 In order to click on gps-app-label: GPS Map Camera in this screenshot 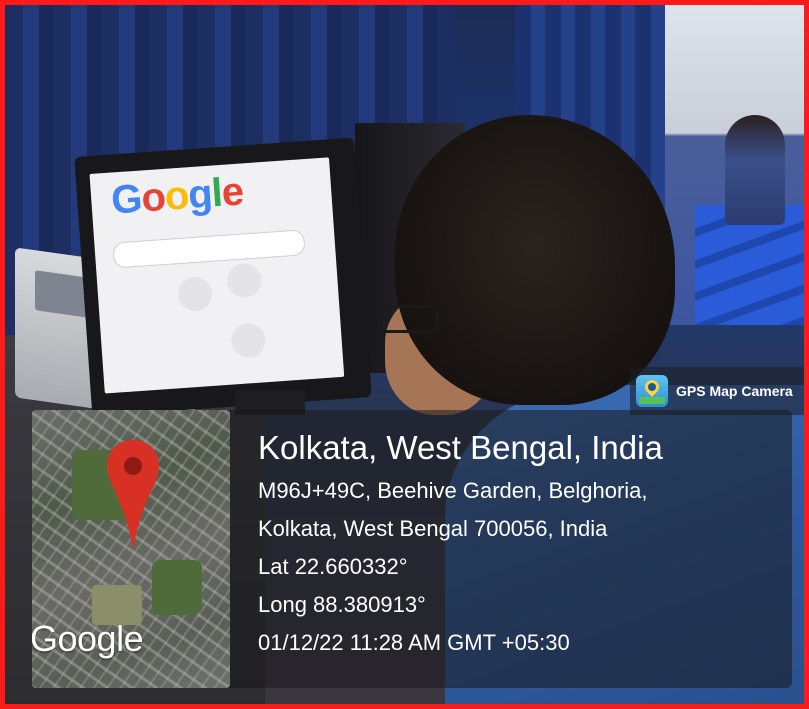, I will do `click(734, 391)`.